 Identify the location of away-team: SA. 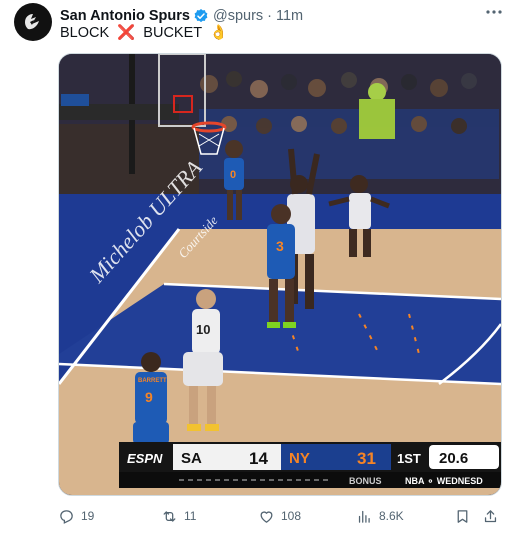
(191, 458).